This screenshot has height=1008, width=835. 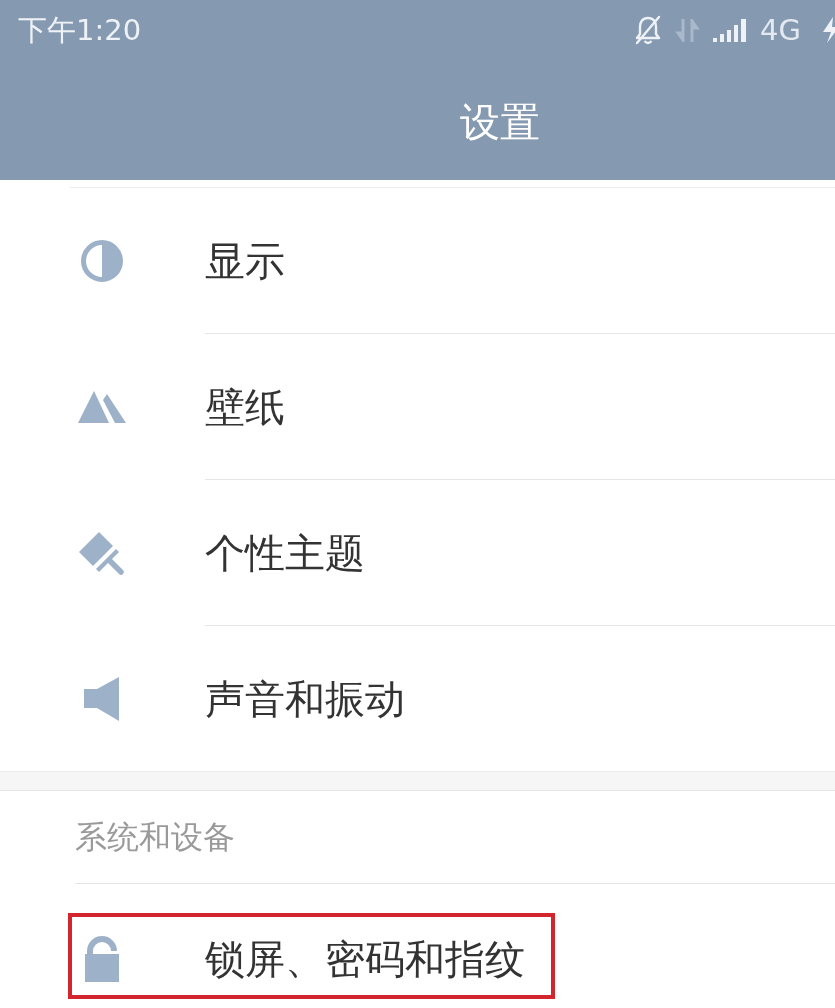 What do you see at coordinates (80, 30) in the screenshot?
I see `status-time: 下午1:20` at bounding box center [80, 30].